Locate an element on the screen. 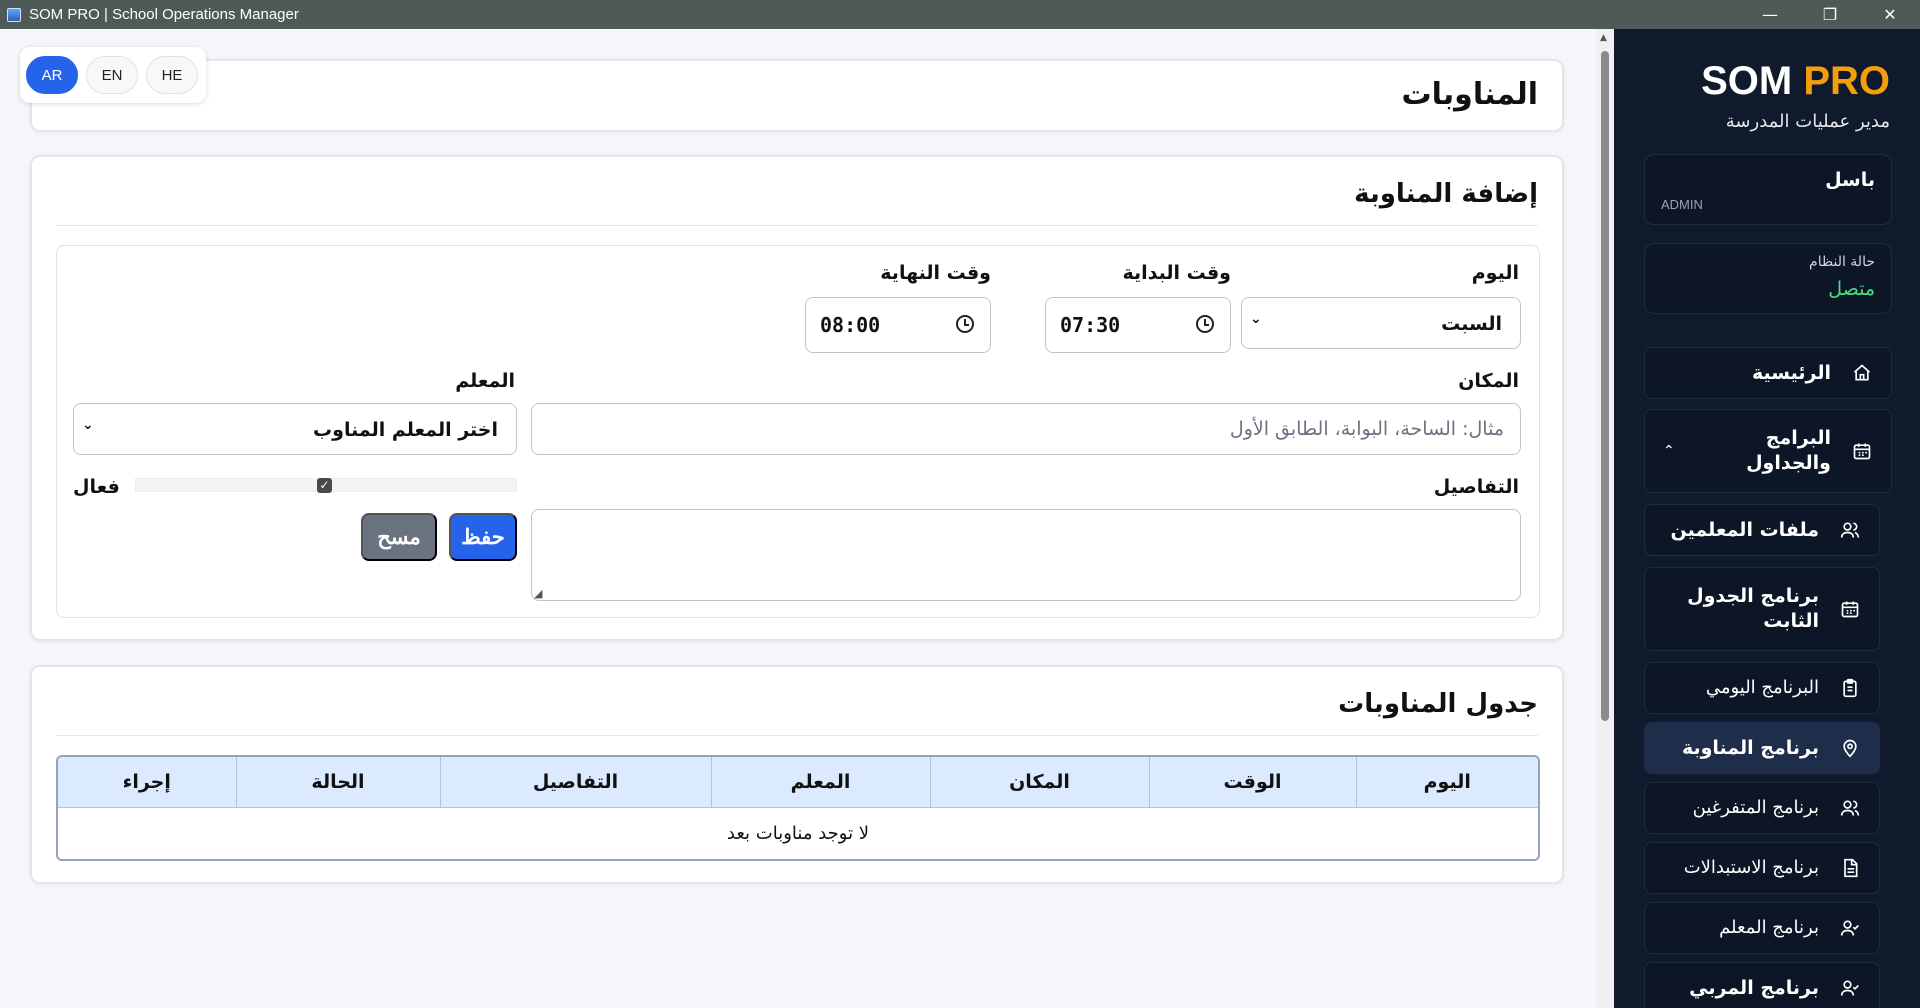  sidebar-item-label: البرامج والجداول is located at coordinates (1788, 450).